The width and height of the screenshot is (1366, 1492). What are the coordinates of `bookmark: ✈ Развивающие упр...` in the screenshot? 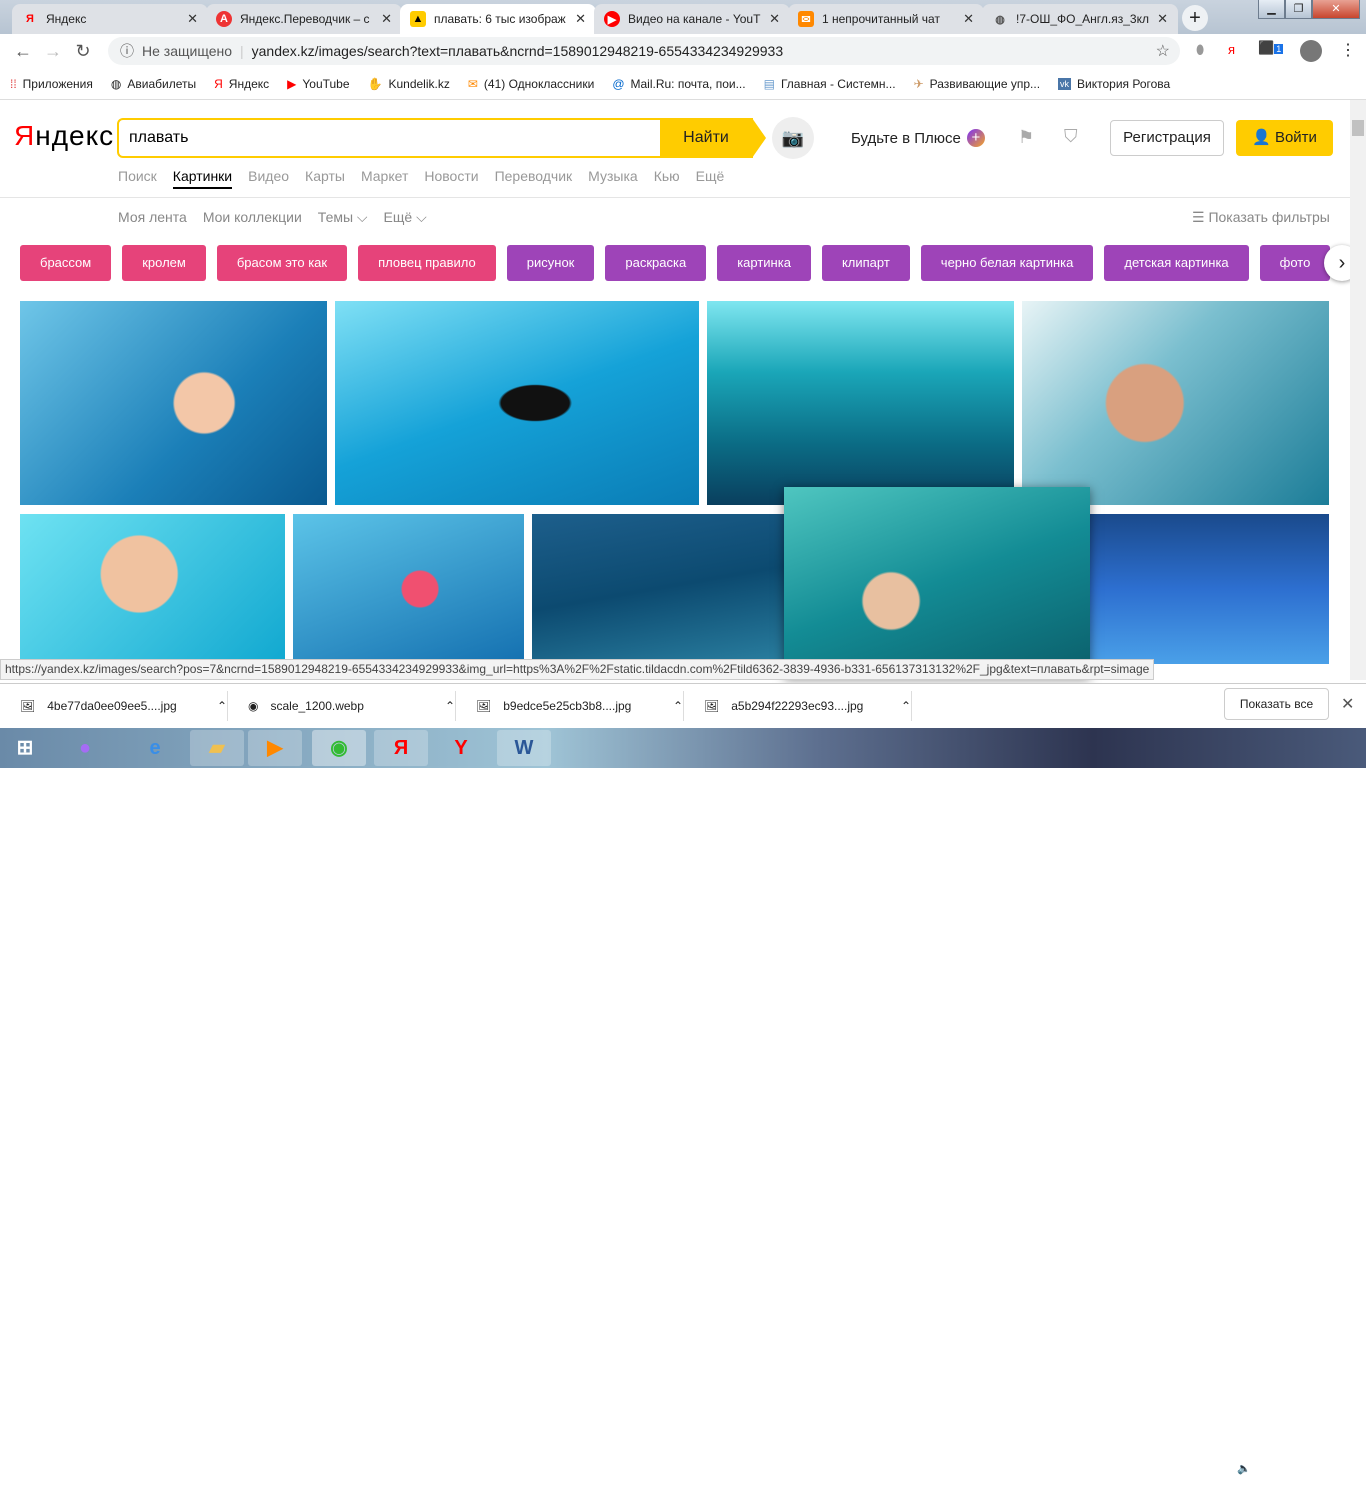 It's located at (977, 84).